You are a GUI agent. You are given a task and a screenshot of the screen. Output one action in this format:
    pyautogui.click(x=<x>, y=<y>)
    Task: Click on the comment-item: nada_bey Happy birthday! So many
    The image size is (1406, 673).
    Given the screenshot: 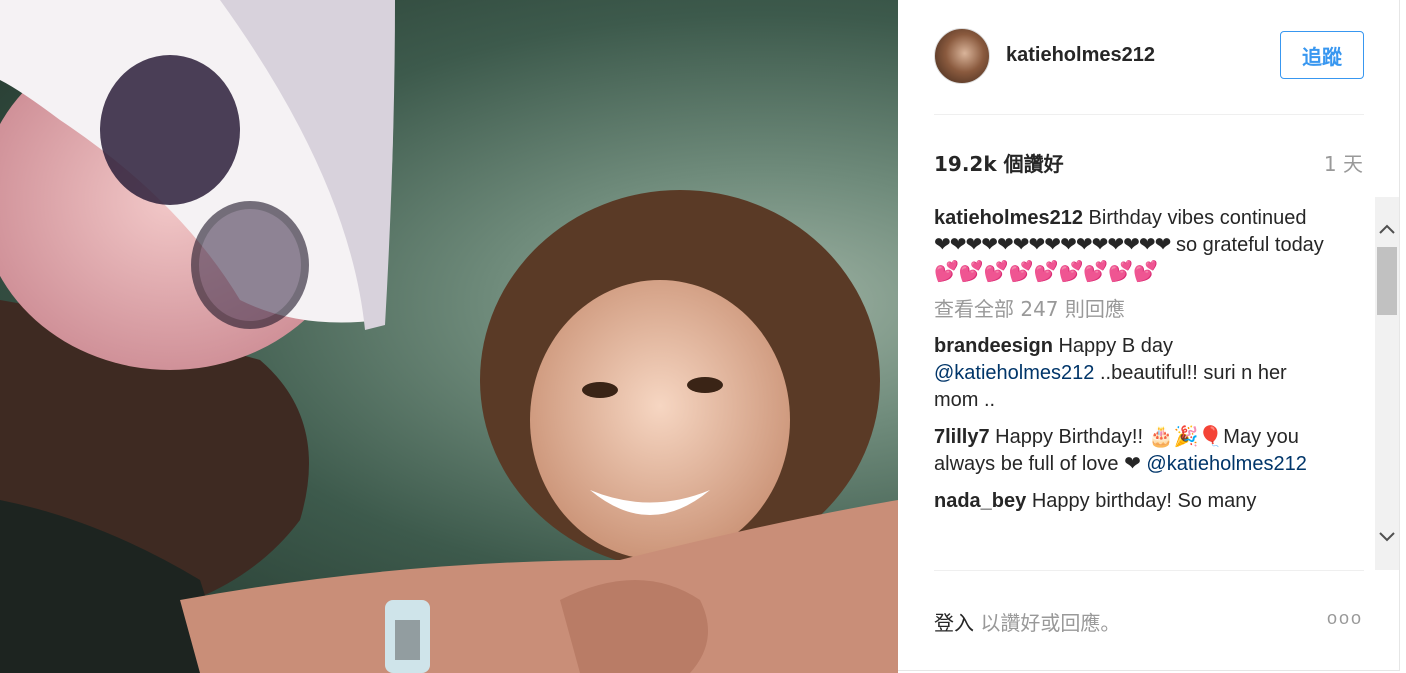 What is the action you would take?
    pyautogui.click(x=1135, y=501)
    